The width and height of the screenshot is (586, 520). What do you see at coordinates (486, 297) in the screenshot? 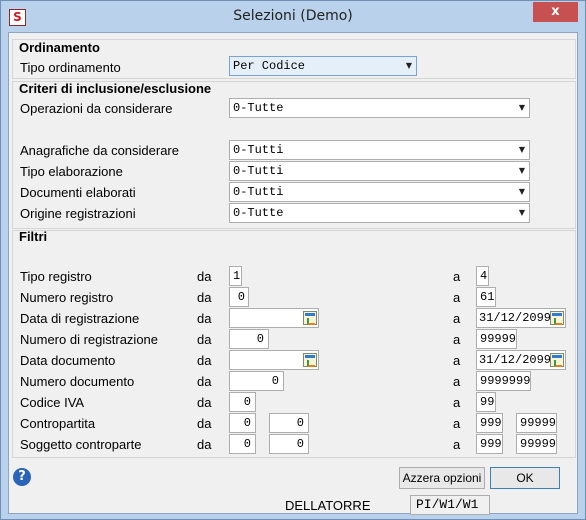
I see `numero-registro-to-input: 61` at bounding box center [486, 297].